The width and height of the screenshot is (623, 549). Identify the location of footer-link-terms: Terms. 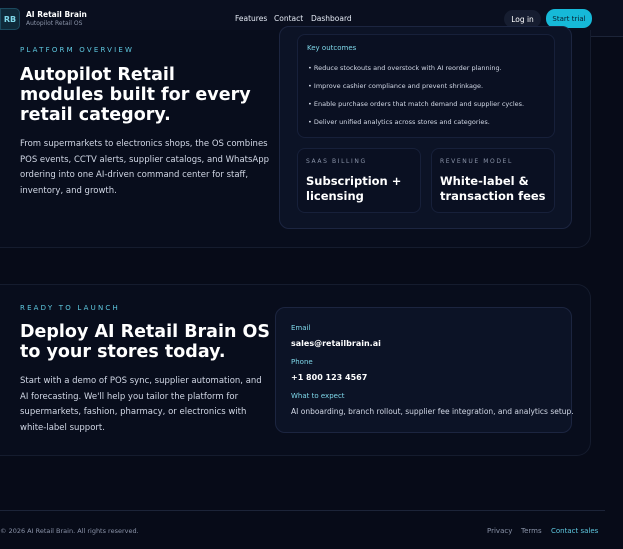
(531, 531).